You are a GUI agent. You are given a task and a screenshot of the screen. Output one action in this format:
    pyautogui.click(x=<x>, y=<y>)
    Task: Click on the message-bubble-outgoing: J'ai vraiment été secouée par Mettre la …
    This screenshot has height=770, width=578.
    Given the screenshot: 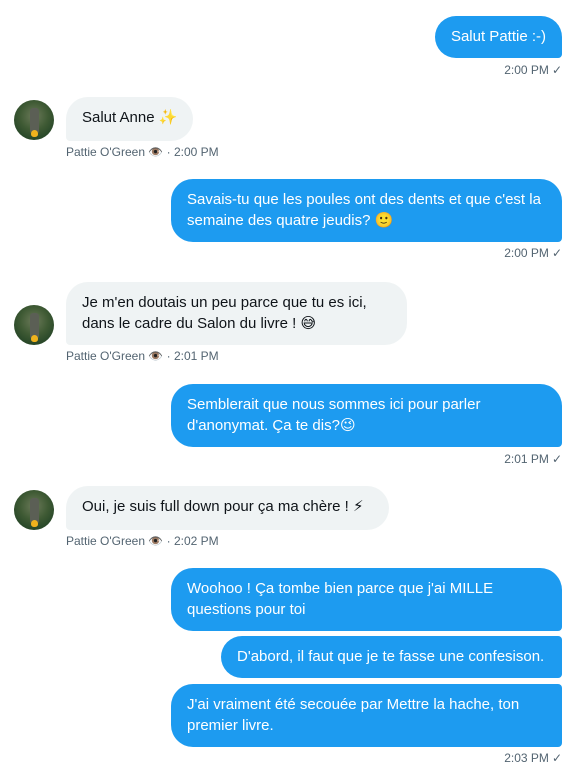 What is the action you would take?
    pyautogui.click(x=366, y=715)
    